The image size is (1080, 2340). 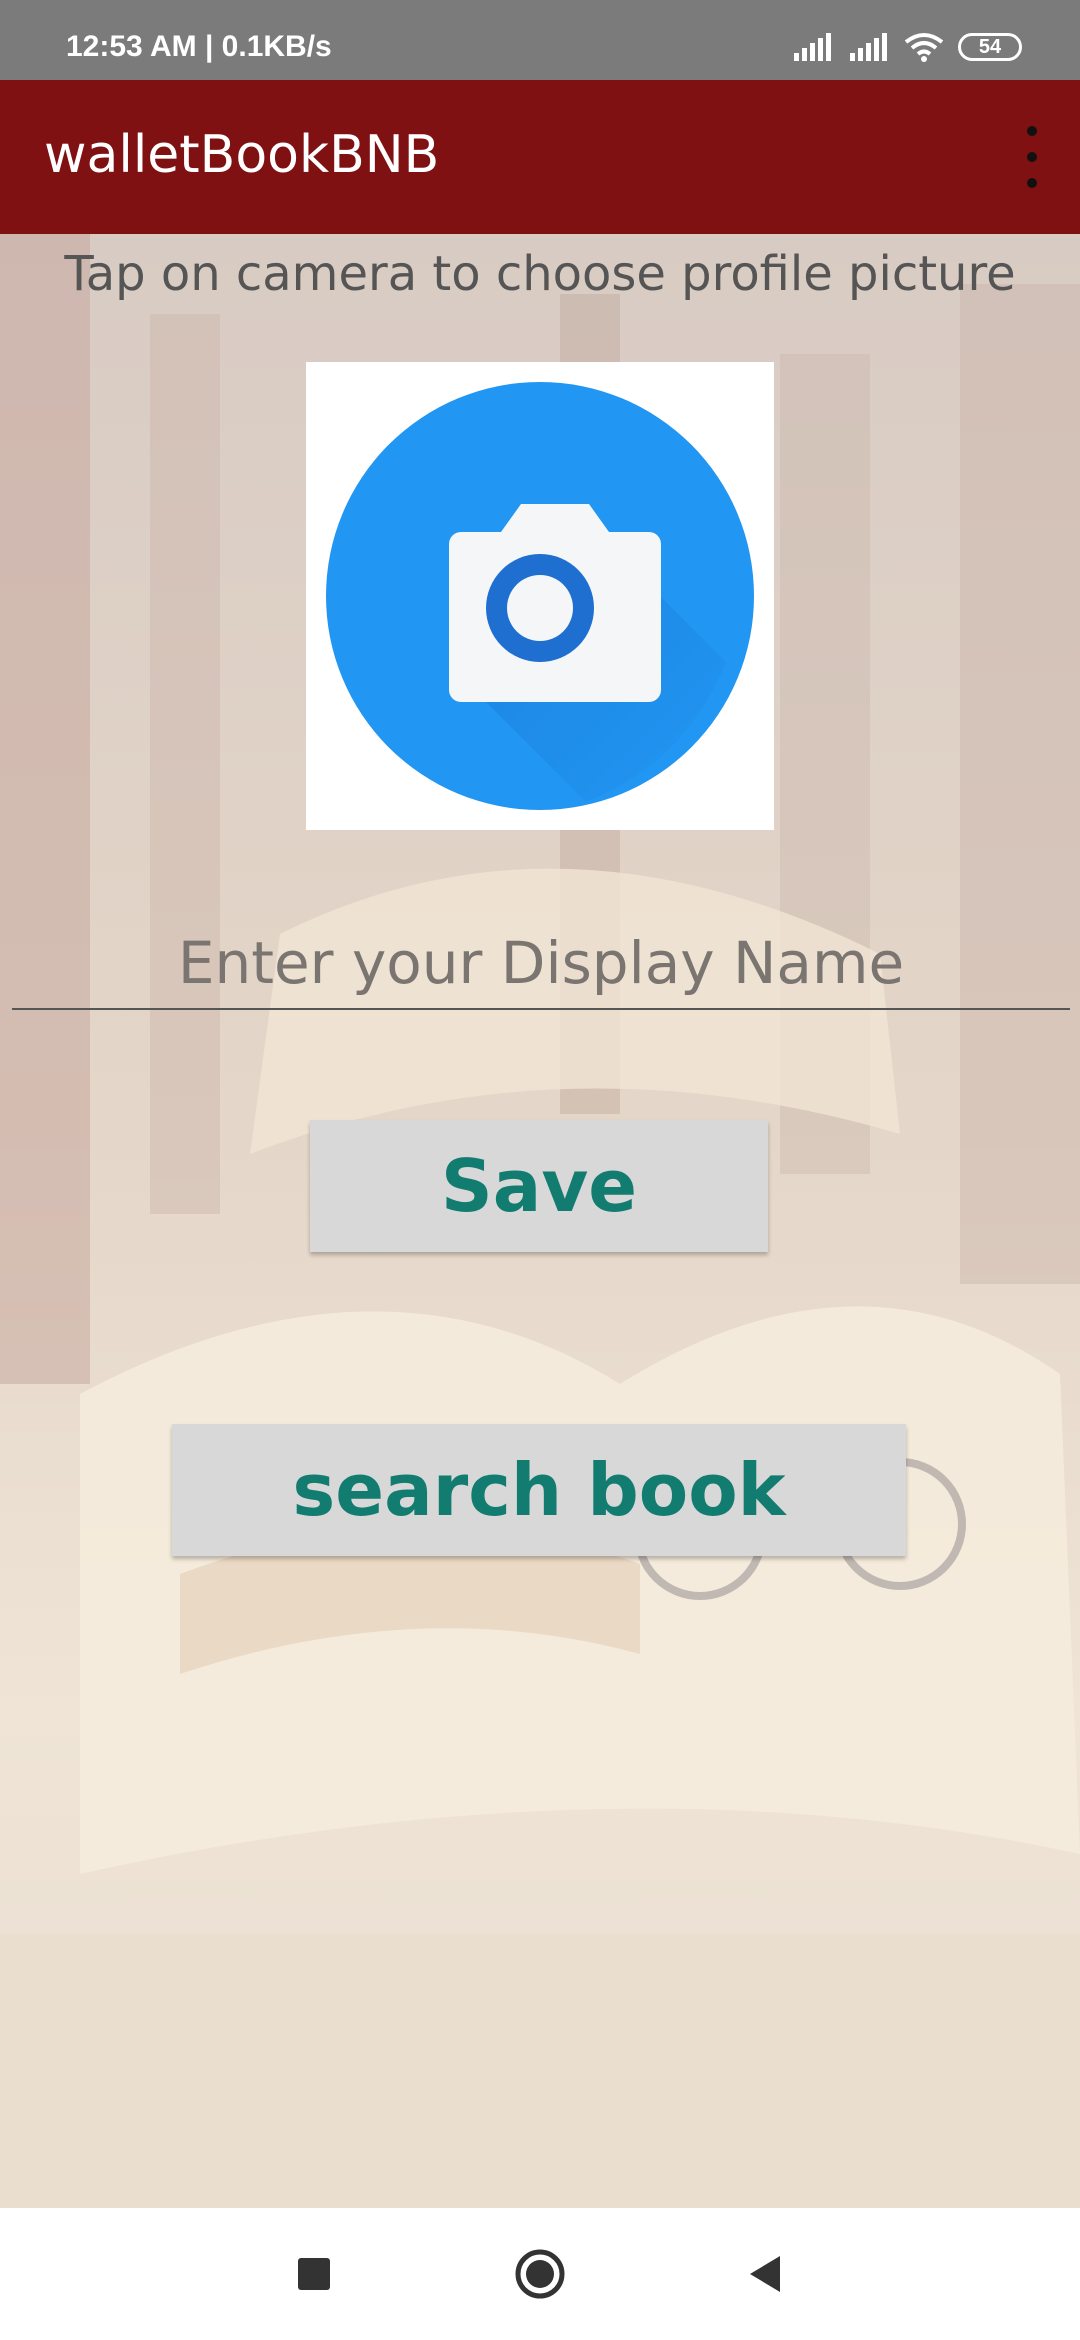 I want to click on app-title: walletBookBNB, so click(x=242, y=155).